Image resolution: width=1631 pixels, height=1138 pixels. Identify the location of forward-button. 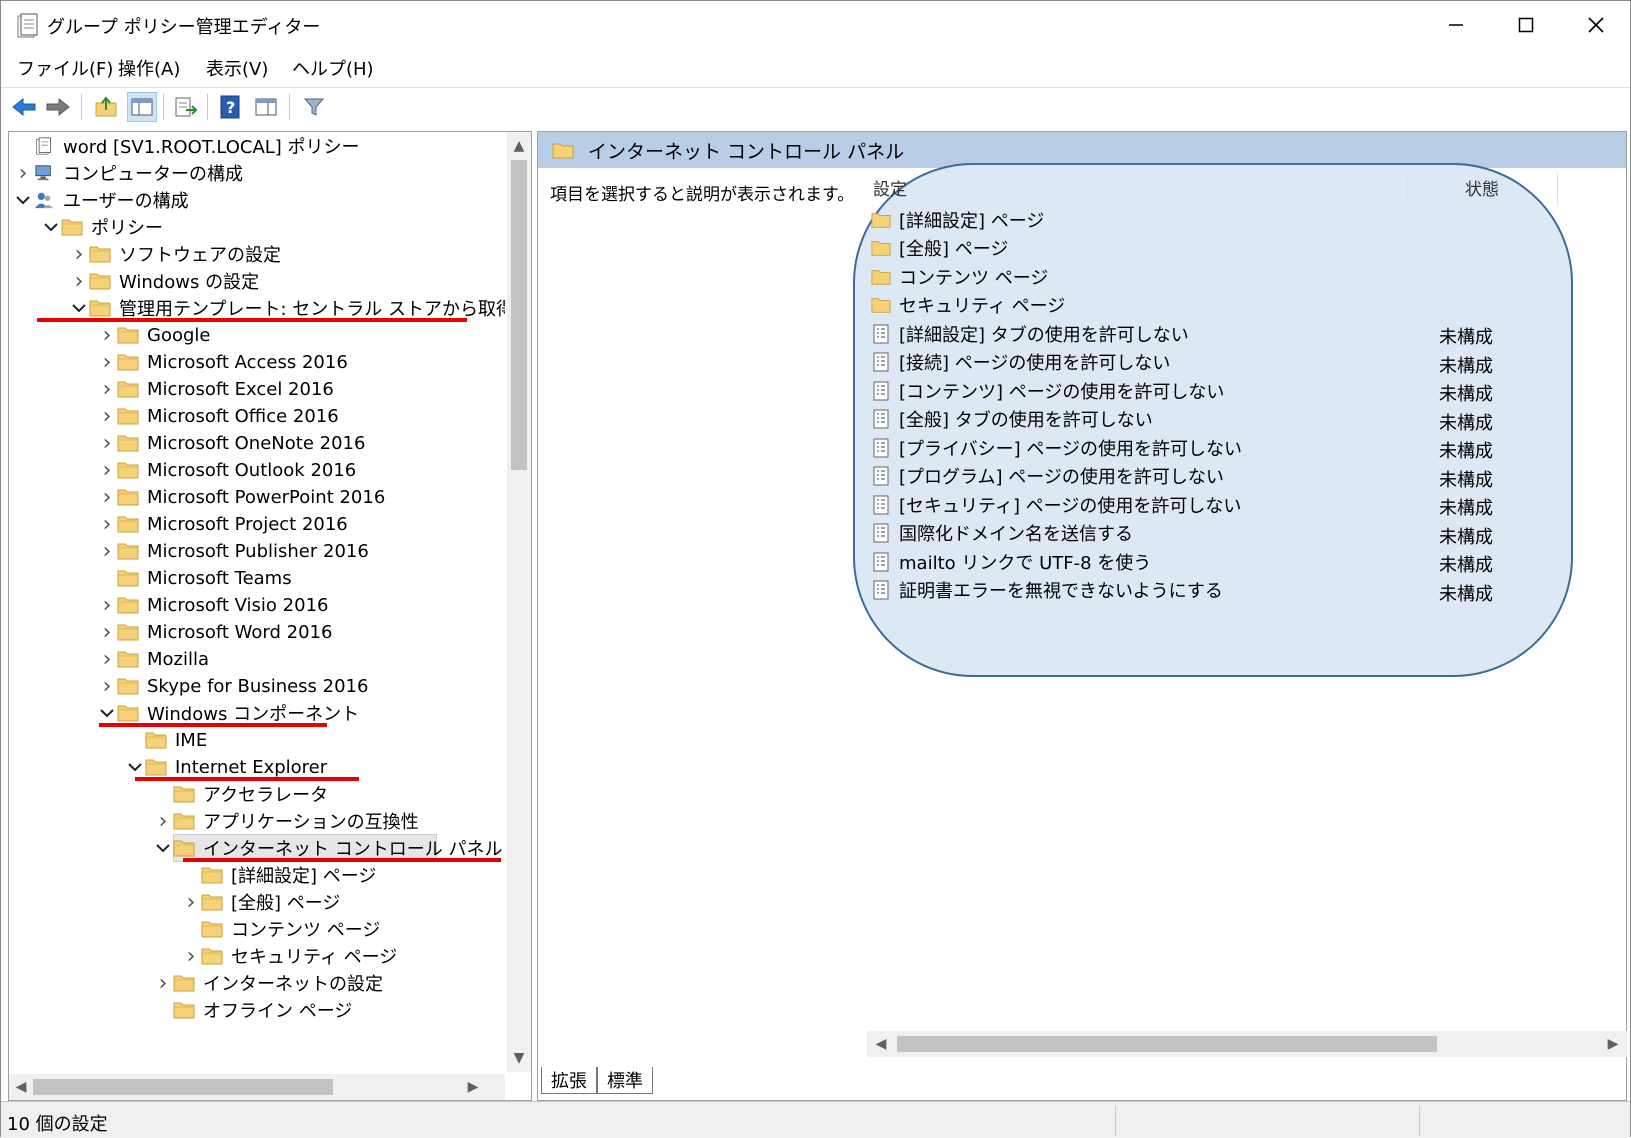
(58, 107).